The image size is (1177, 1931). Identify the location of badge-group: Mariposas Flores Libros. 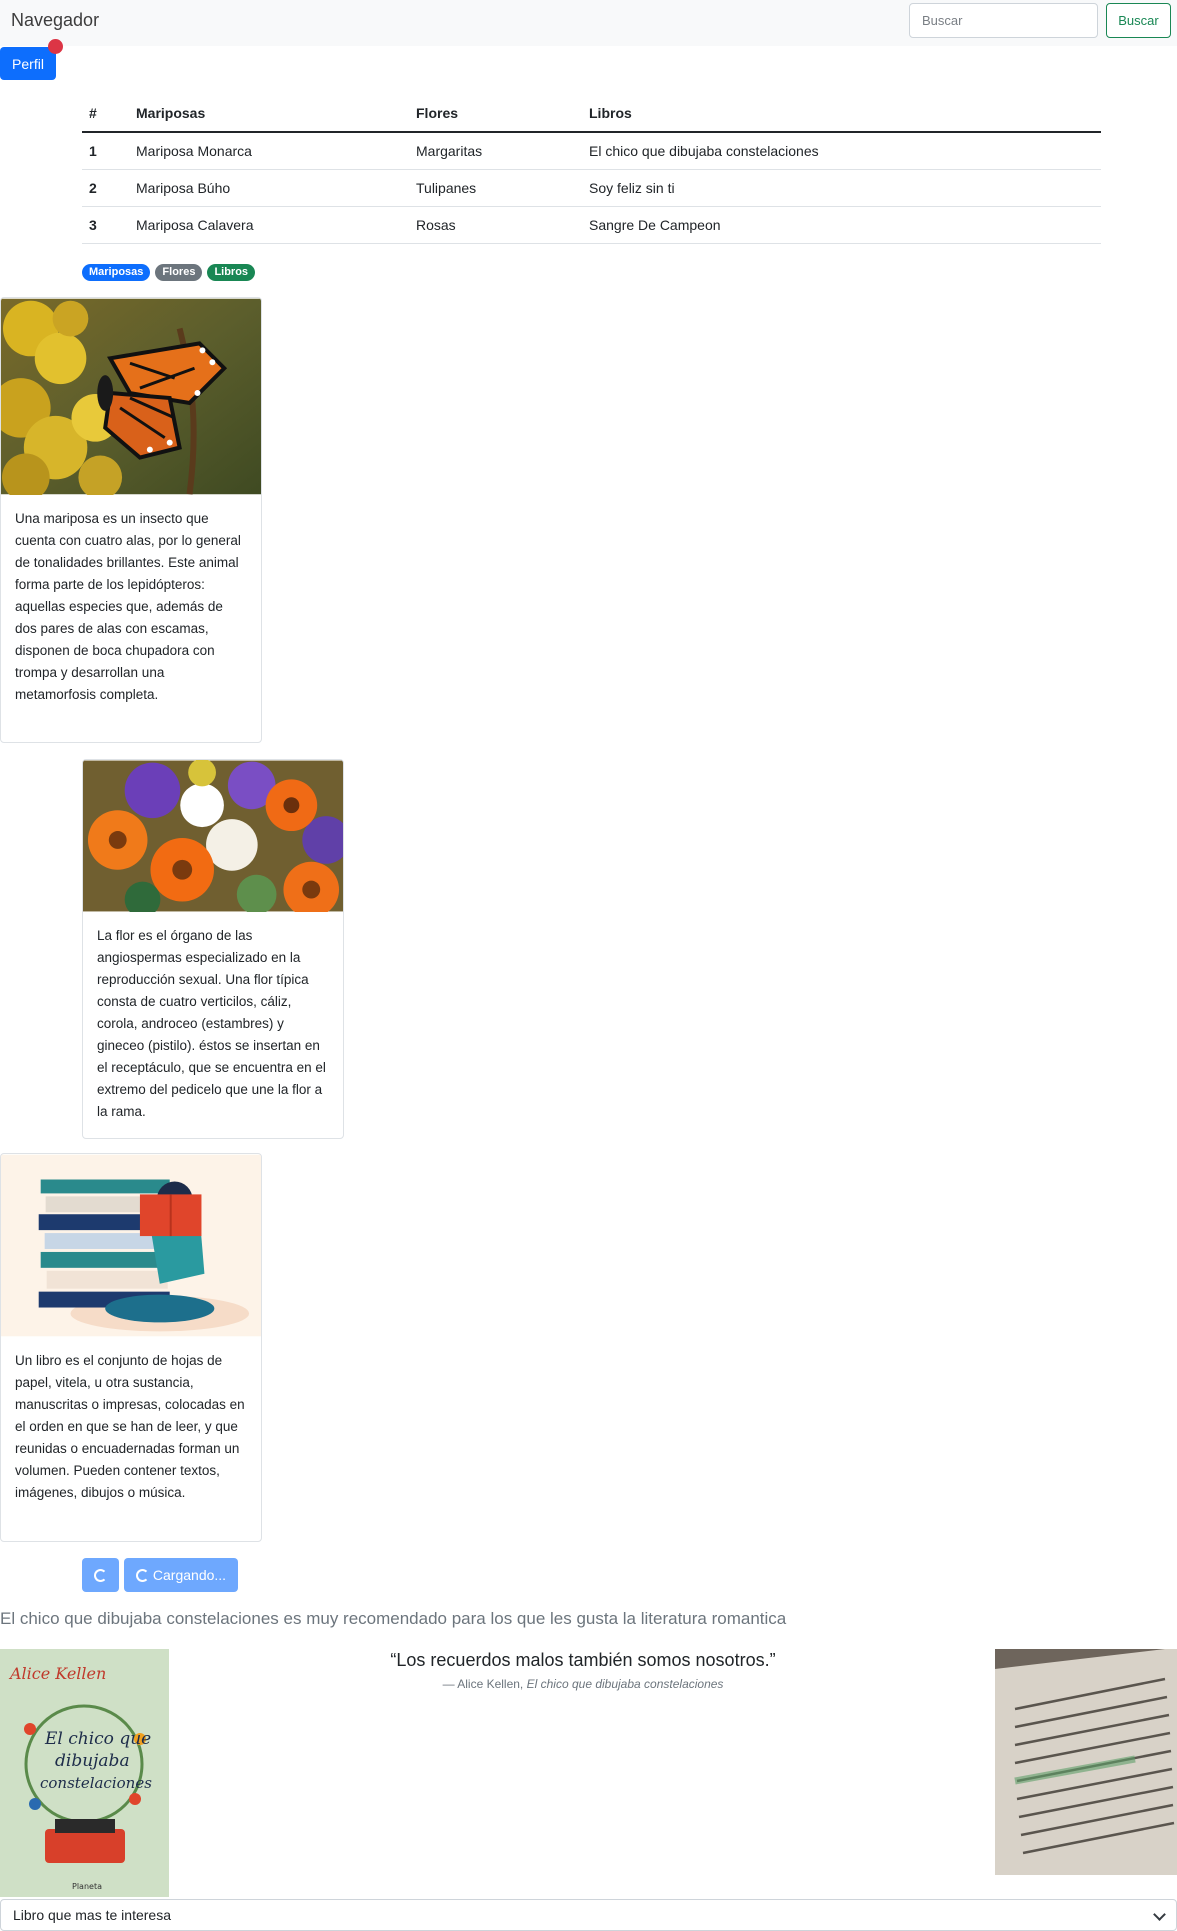
(169, 272).